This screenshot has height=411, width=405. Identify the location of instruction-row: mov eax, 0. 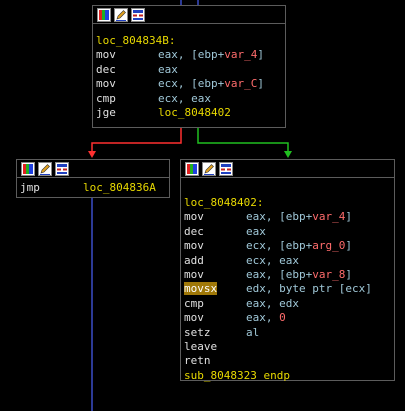
(289, 318).